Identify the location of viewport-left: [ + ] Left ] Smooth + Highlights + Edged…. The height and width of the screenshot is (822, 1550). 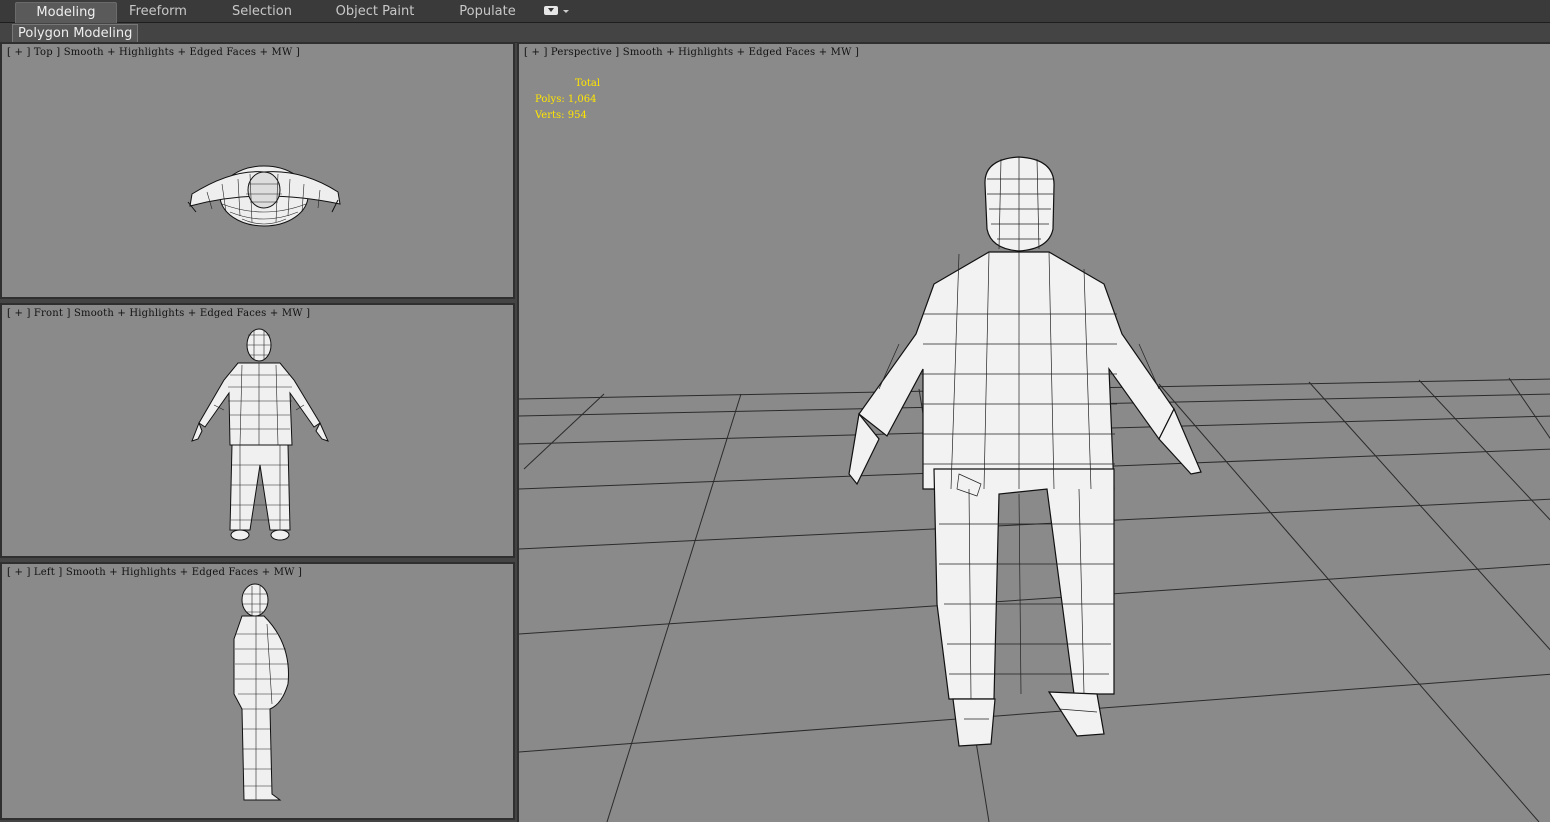
(257, 691).